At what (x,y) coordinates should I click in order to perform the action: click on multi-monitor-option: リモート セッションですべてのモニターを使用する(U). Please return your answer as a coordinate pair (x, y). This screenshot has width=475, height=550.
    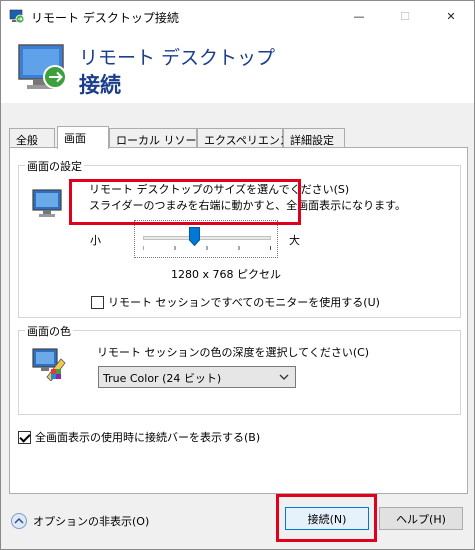
    Looking at the image, I should click on (235, 302).